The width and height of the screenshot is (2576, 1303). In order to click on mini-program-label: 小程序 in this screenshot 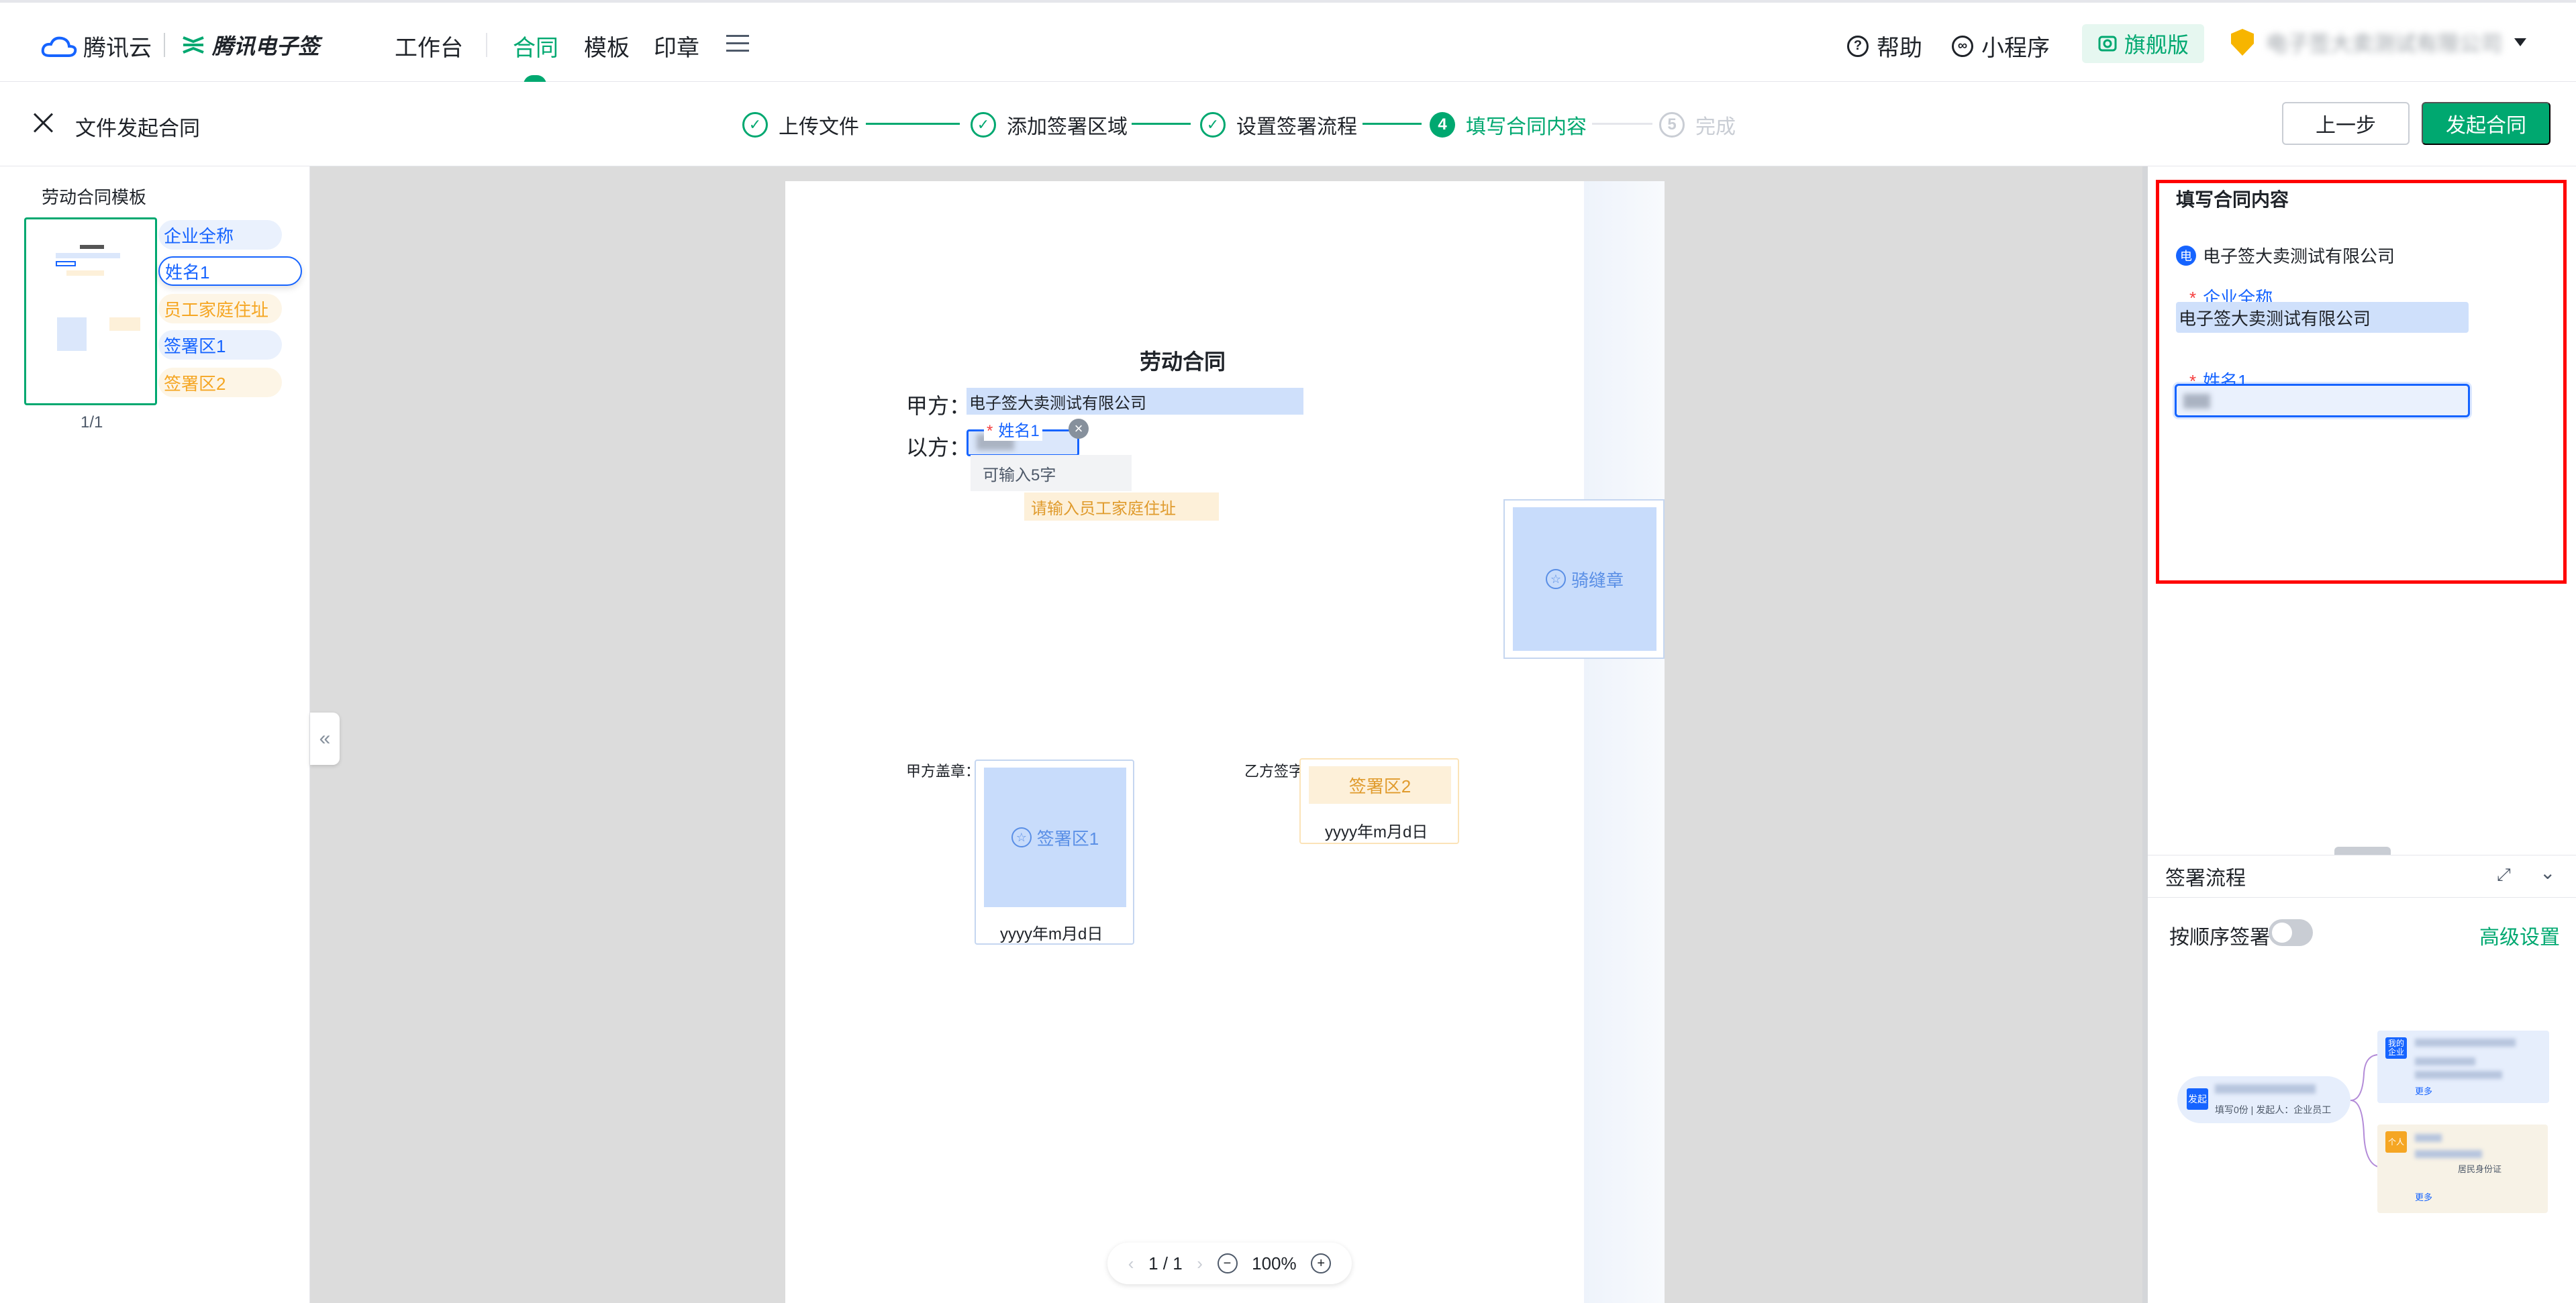, I will do `click(2015, 48)`.